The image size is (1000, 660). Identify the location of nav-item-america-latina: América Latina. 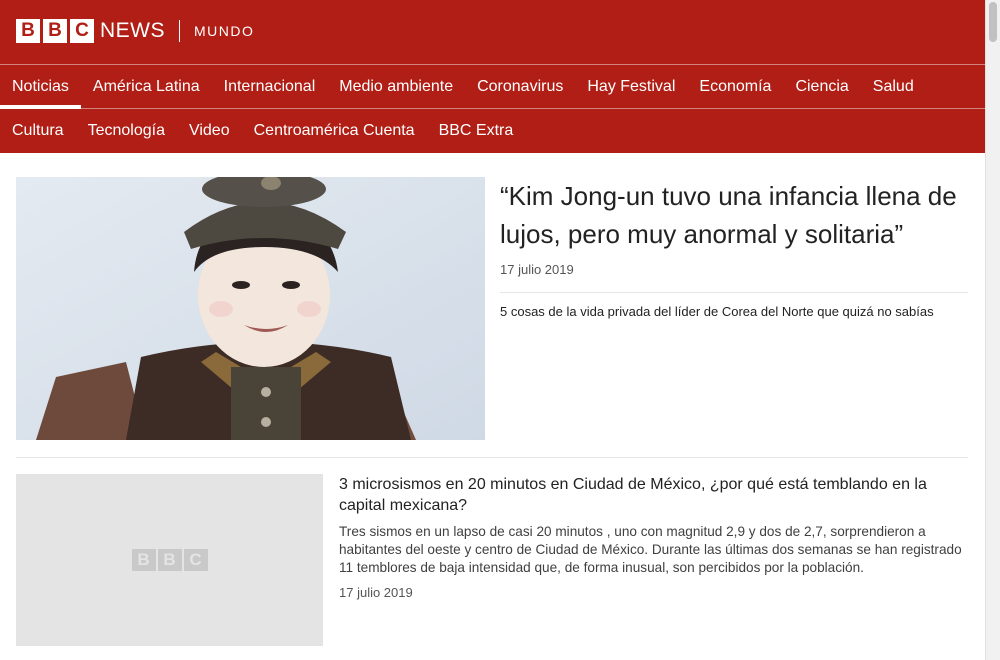
(146, 87).